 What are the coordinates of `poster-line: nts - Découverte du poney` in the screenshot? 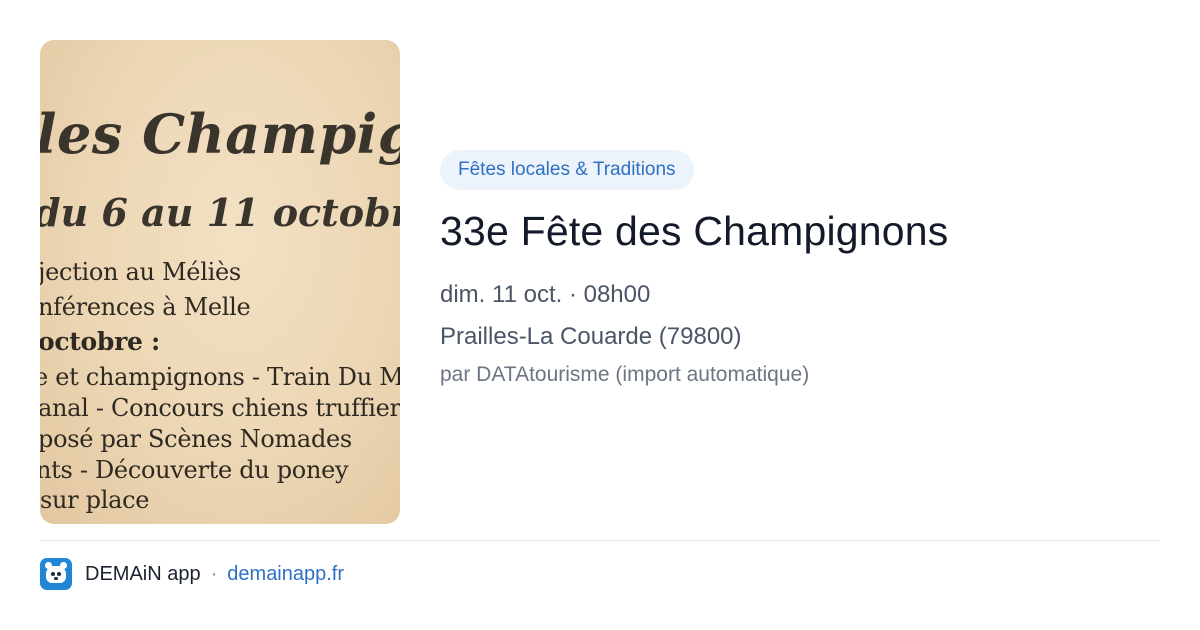 It's located at (194, 470).